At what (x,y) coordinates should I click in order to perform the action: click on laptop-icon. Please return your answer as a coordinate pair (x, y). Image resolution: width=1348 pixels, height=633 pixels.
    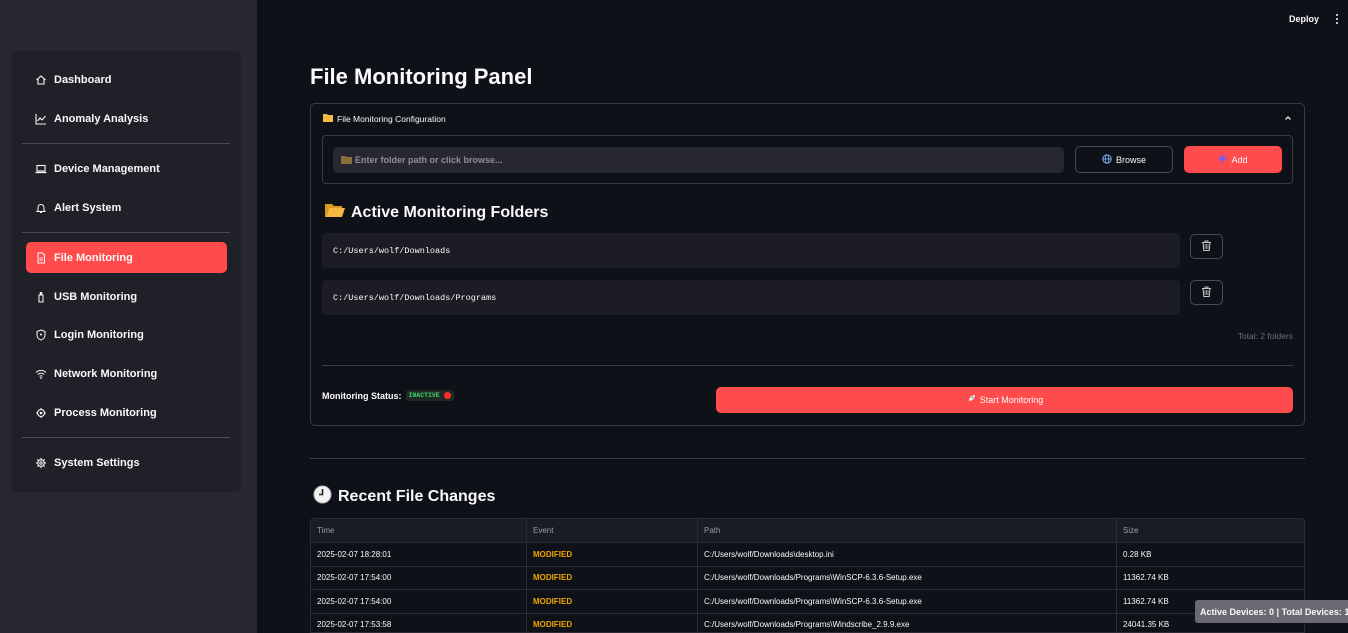
    Looking at the image, I should click on (41, 169).